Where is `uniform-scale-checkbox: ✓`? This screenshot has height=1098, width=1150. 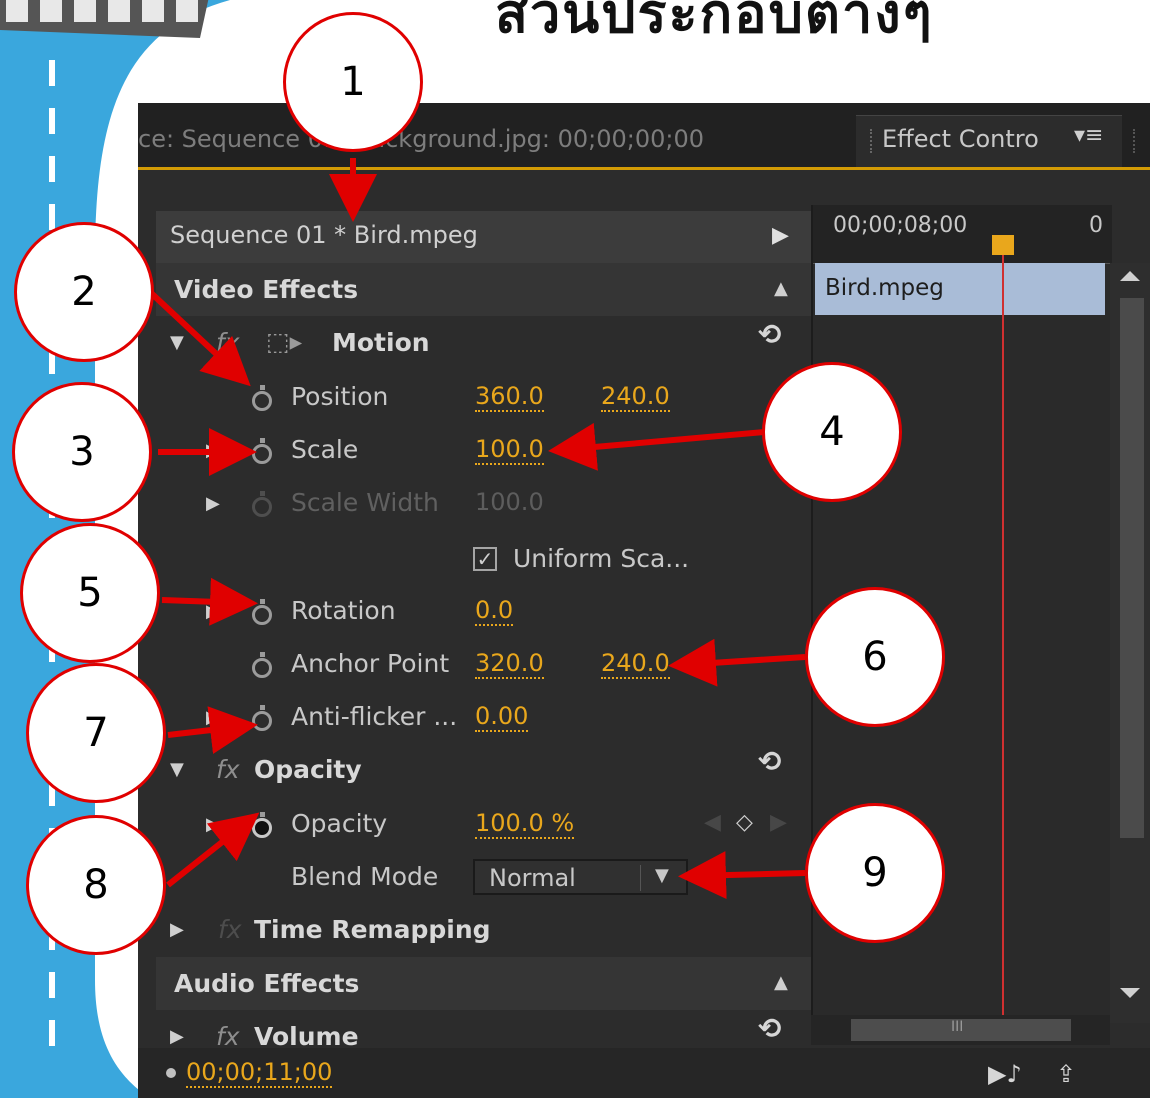 uniform-scale-checkbox: ✓ is located at coordinates (485, 559).